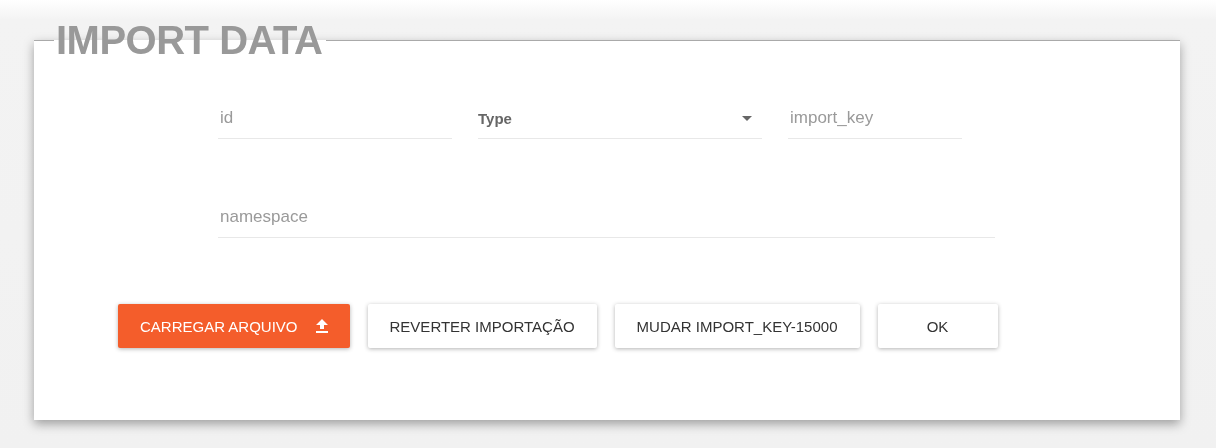 The height and width of the screenshot is (448, 1216). I want to click on action-button: REVERTER IMPORTAÇÃO, so click(482, 326).